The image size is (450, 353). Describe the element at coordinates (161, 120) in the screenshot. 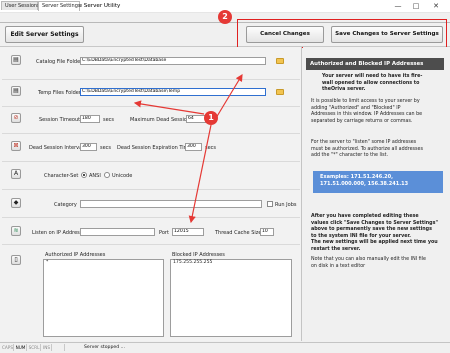

I see `max-dead-sessions-label: Maximum Dead Sessions` at that location.